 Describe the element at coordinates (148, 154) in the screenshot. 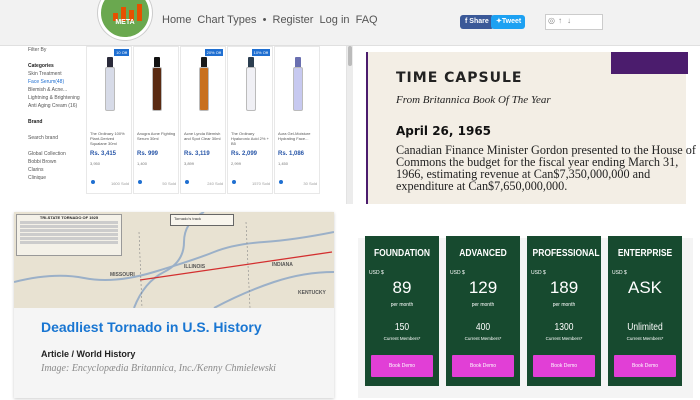

I see `product-price: Rs. 999` at that location.